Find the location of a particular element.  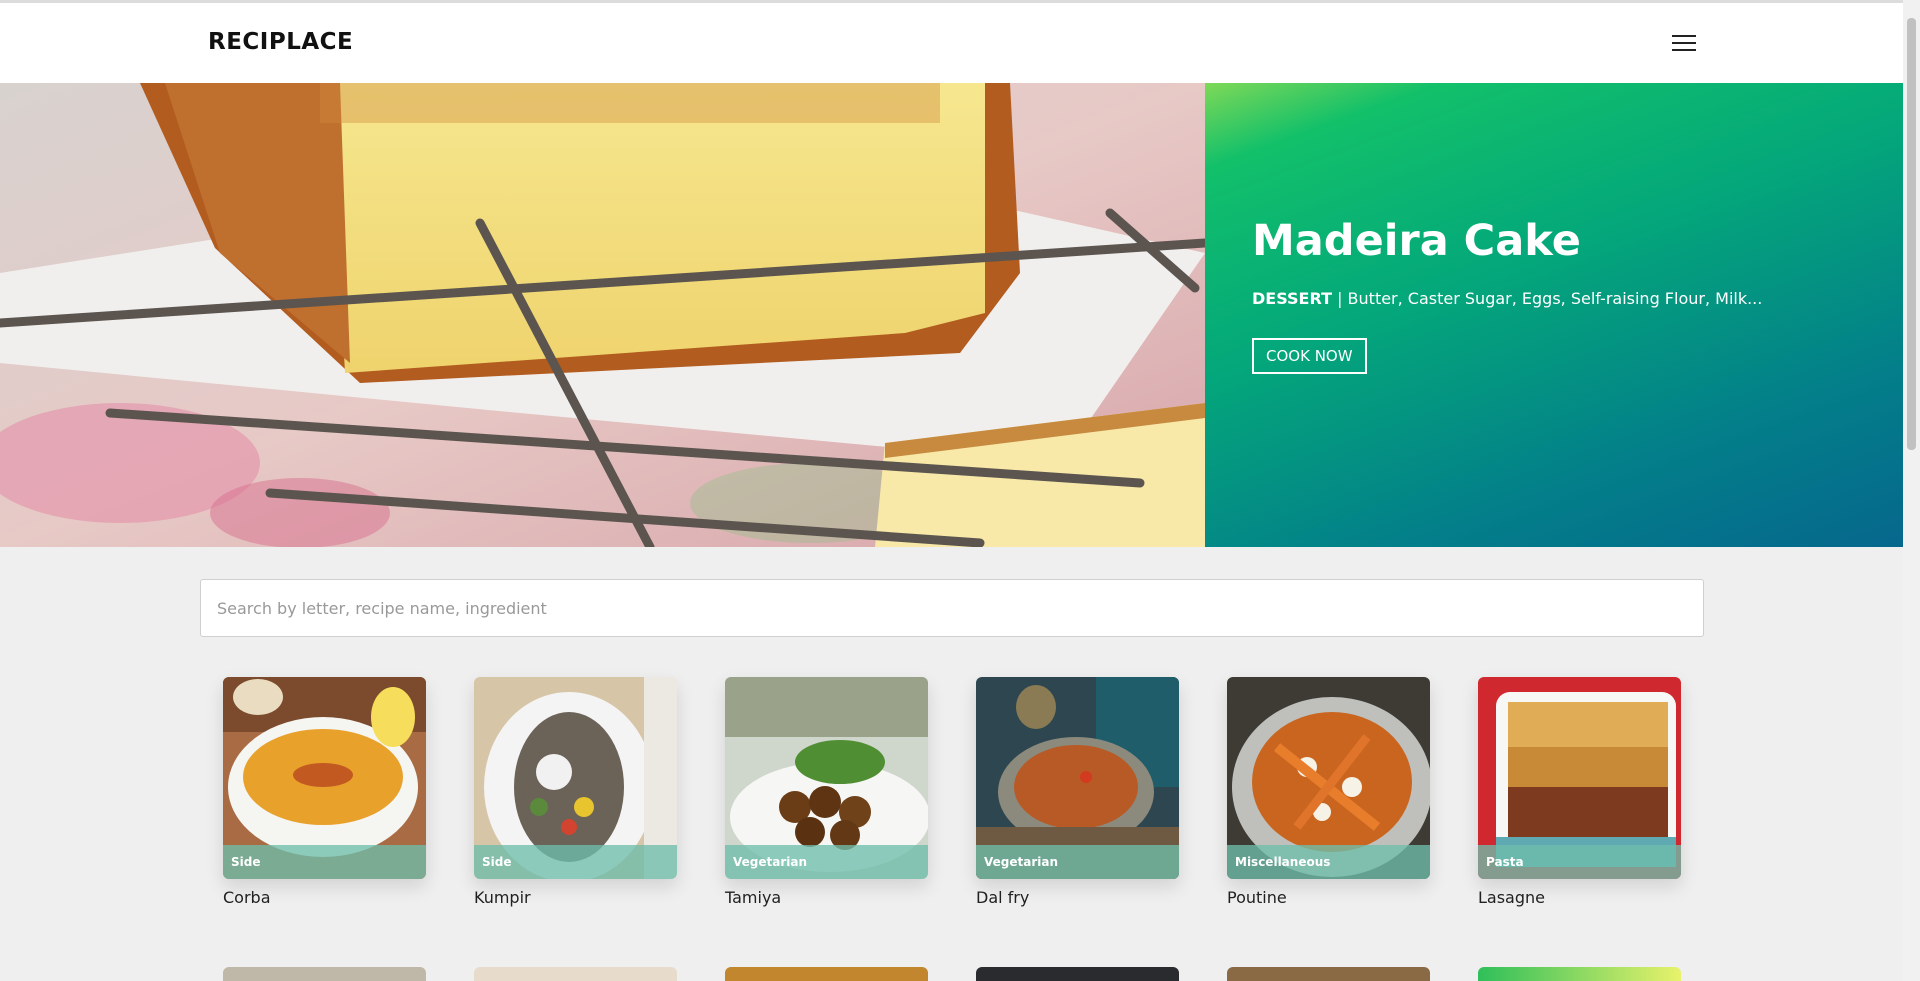

recipe-card-tamiya: Vegetarian Tamiya is located at coordinates (826, 792).